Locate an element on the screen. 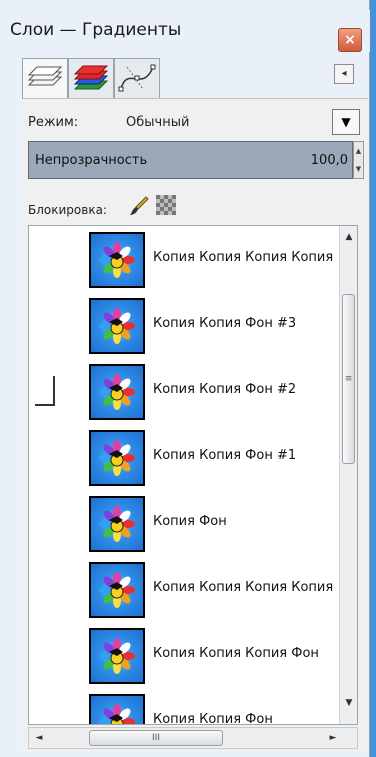  scroll-up-icon: ▲ is located at coordinates (349, 237).